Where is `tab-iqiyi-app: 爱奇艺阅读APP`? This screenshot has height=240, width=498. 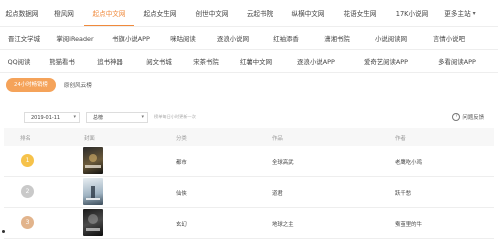
tab-iqiyi-app: 爱奇艺阅读APP is located at coordinates (386, 61).